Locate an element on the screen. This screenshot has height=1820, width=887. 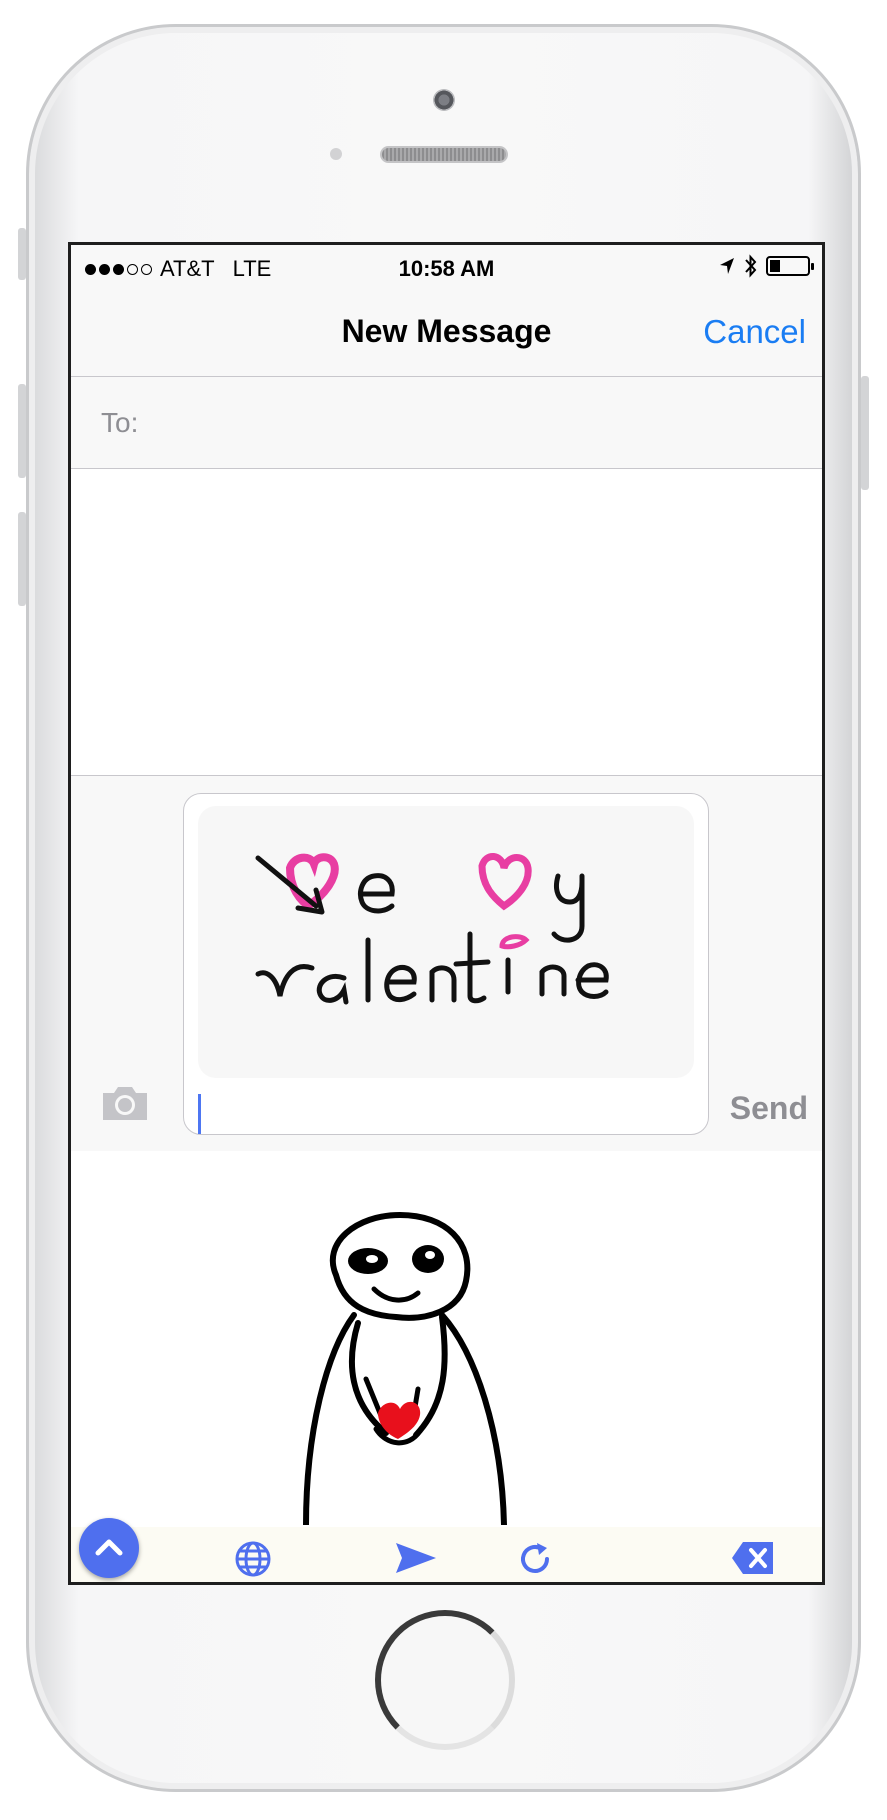
front-camera is located at coordinates (444, 100).